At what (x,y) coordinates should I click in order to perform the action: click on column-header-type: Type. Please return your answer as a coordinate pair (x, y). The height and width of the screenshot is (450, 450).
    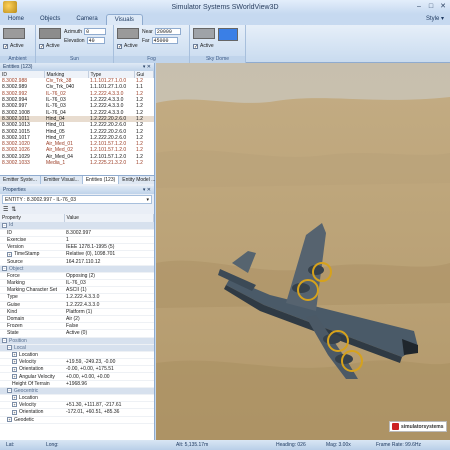
    Looking at the image, I should click on (111, 74).